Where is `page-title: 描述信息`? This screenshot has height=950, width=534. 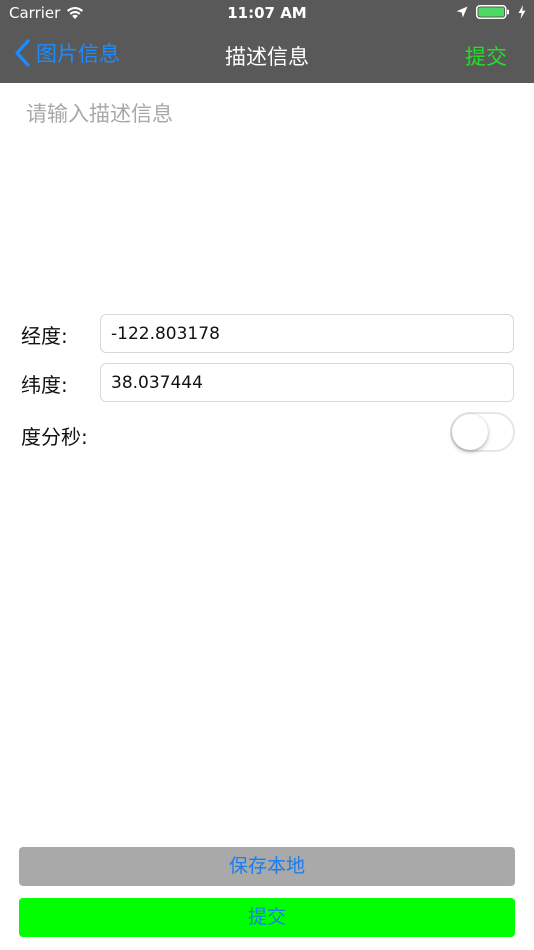 page-title: 描述信息 is located at coordinates (267, 57).